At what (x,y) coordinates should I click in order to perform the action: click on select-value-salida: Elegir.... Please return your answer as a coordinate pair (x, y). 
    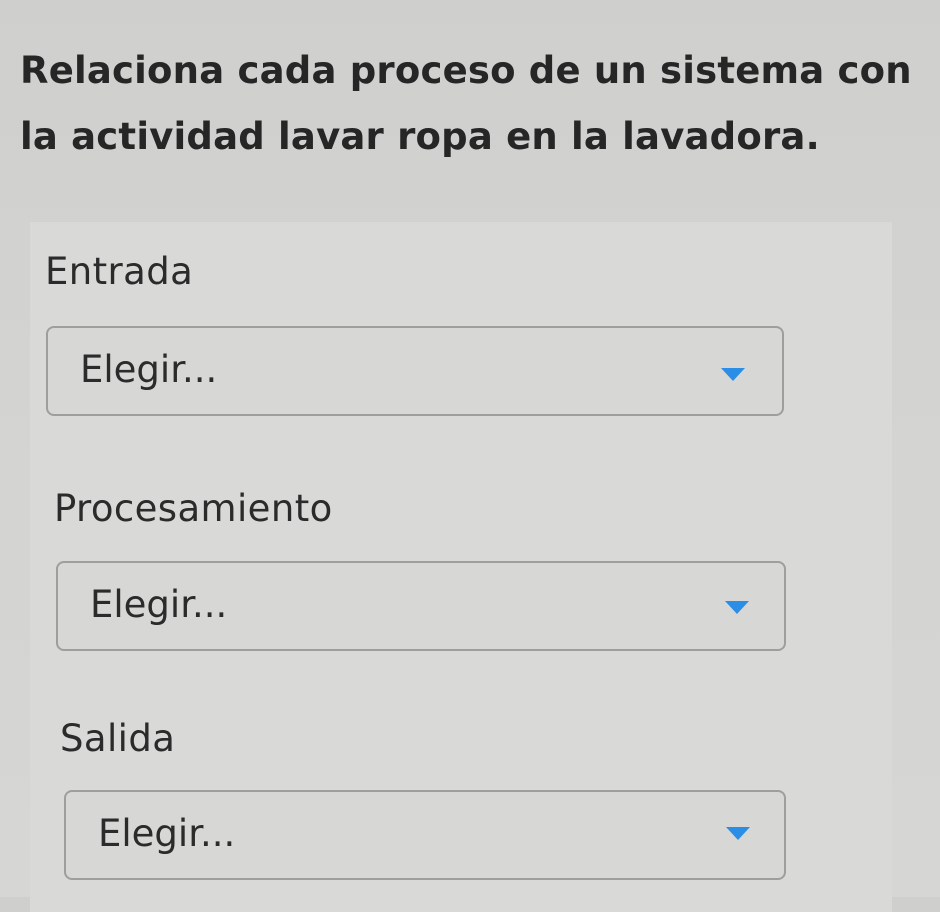
    Looking at the image, I should click on (167, 833).